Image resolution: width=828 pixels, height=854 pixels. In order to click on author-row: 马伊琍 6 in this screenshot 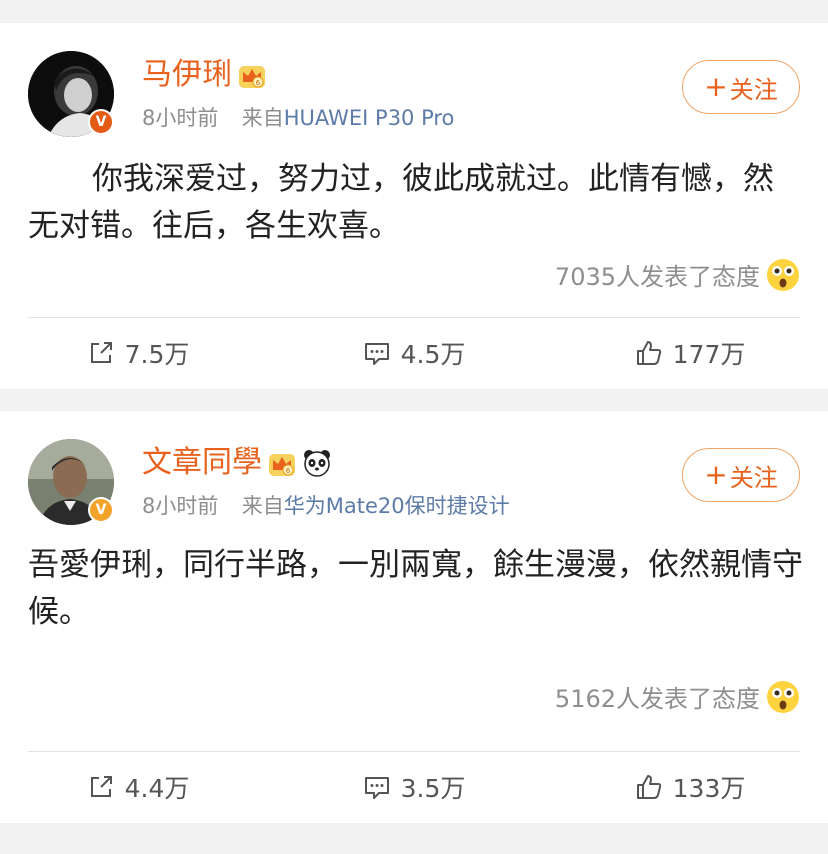, I will do `click(205, 75)`.